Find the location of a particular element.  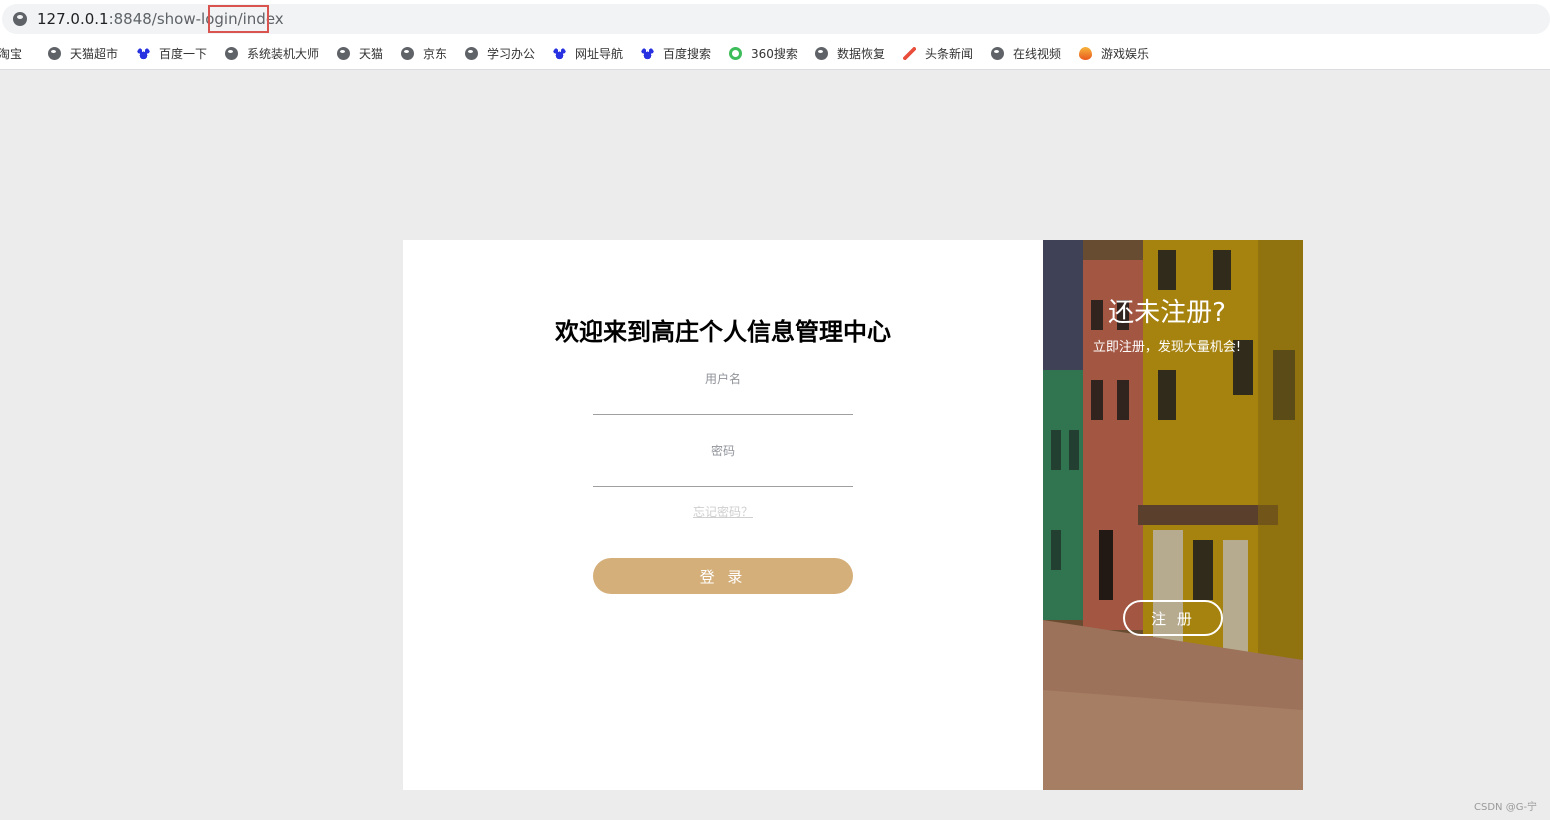

url-highlight-box is located at coordinates (238, 19).